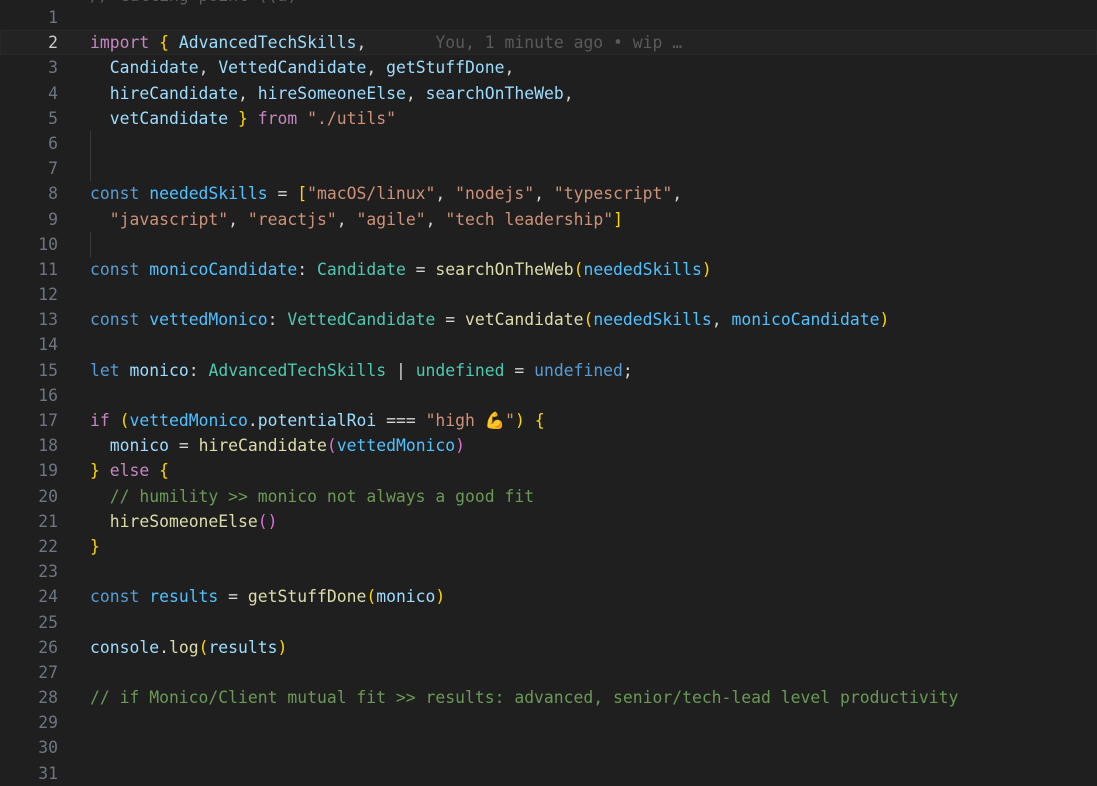 Image resolution: width=1097 pixels, height=786 pixels. What do you see at coordinates (401, 420) in the screenshot?
I see `code-token: ===` at bounding box center [401, 420].